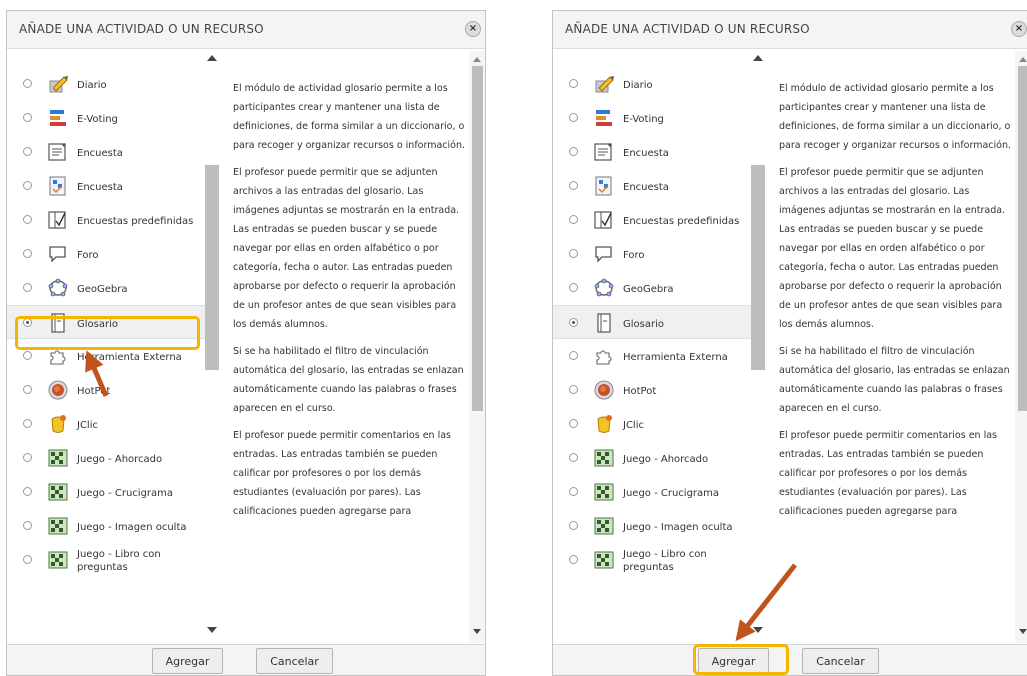 The height and width of the screenshot is (676, 1027). I want to click on arrow-to-agregar, so click(766, 602).